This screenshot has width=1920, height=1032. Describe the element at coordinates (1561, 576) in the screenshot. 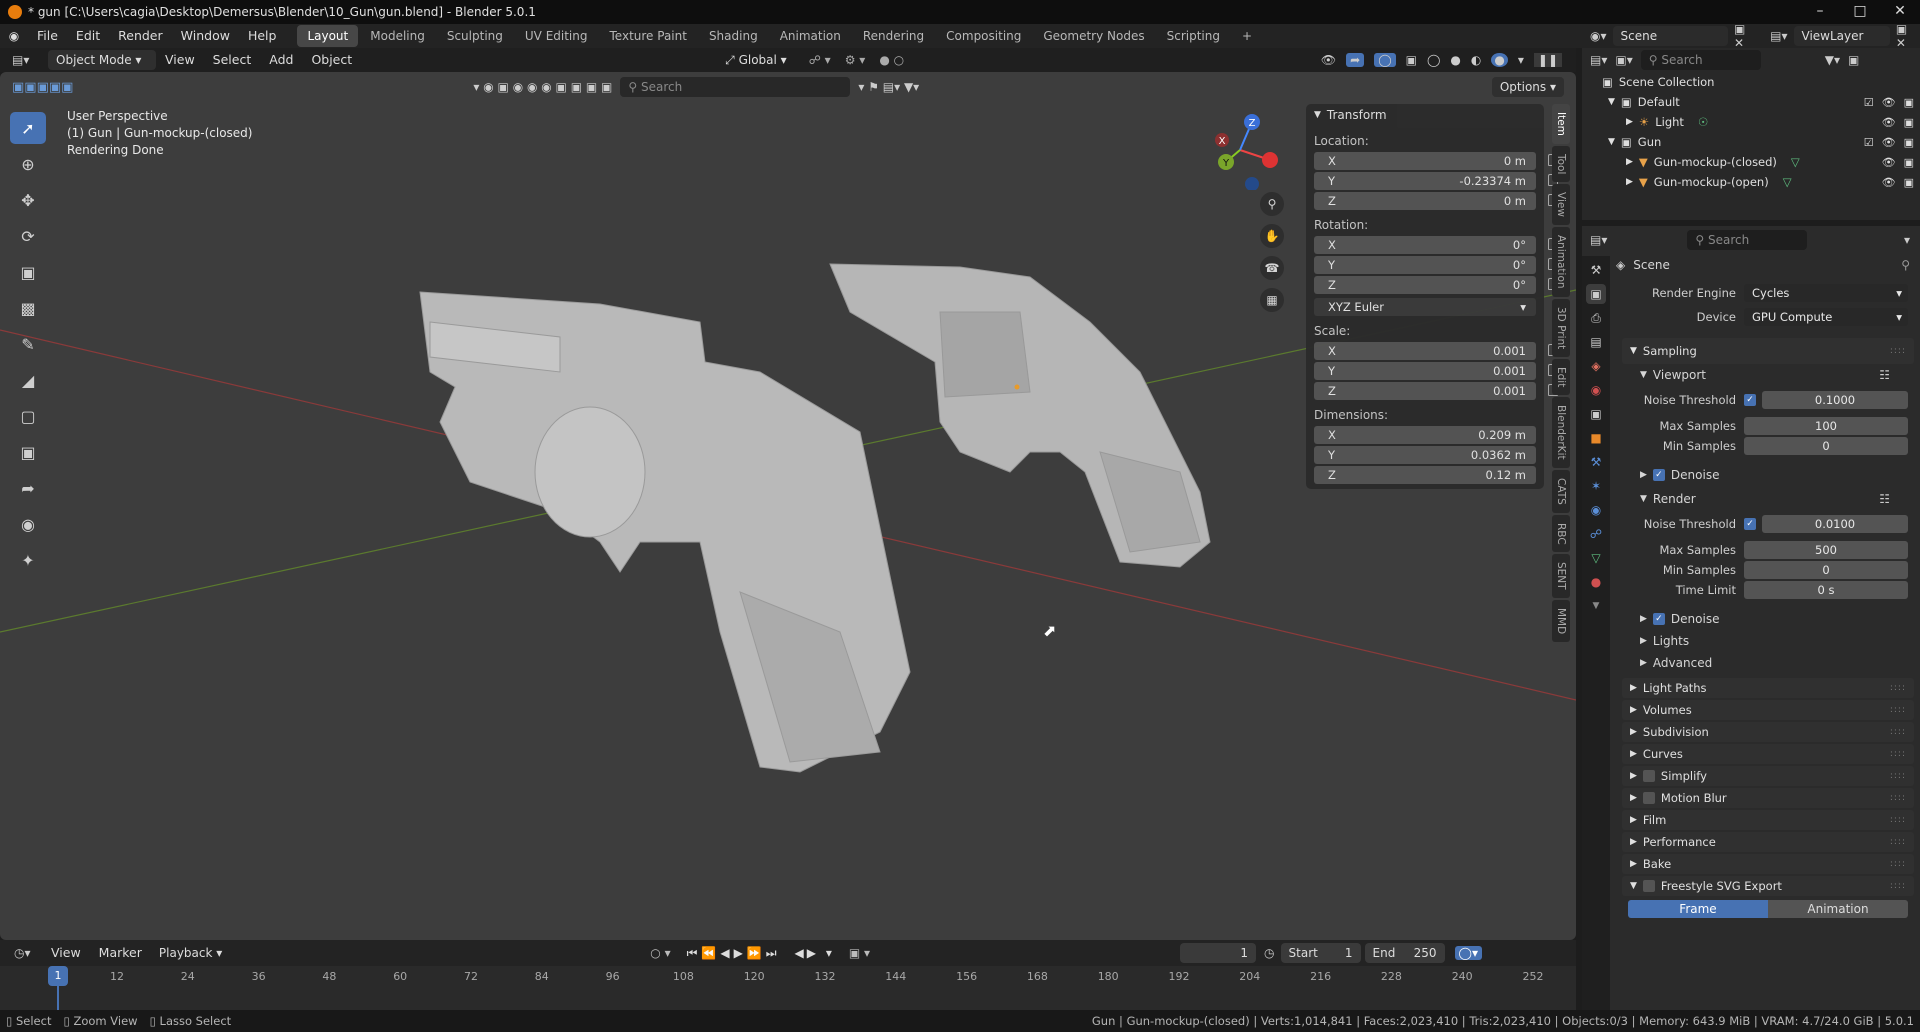

I see `tab-sent: SENT` at that location.